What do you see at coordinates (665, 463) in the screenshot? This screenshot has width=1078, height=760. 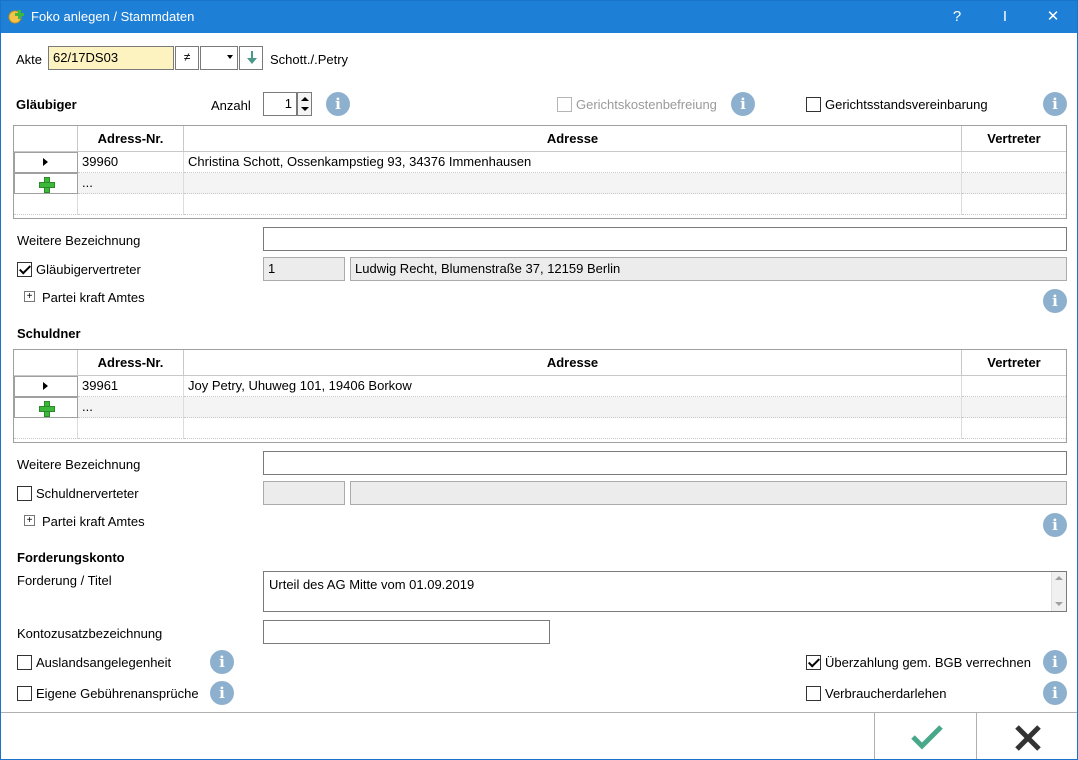 I see `schuldner-weitere-input` at bounding box center [665, 463].